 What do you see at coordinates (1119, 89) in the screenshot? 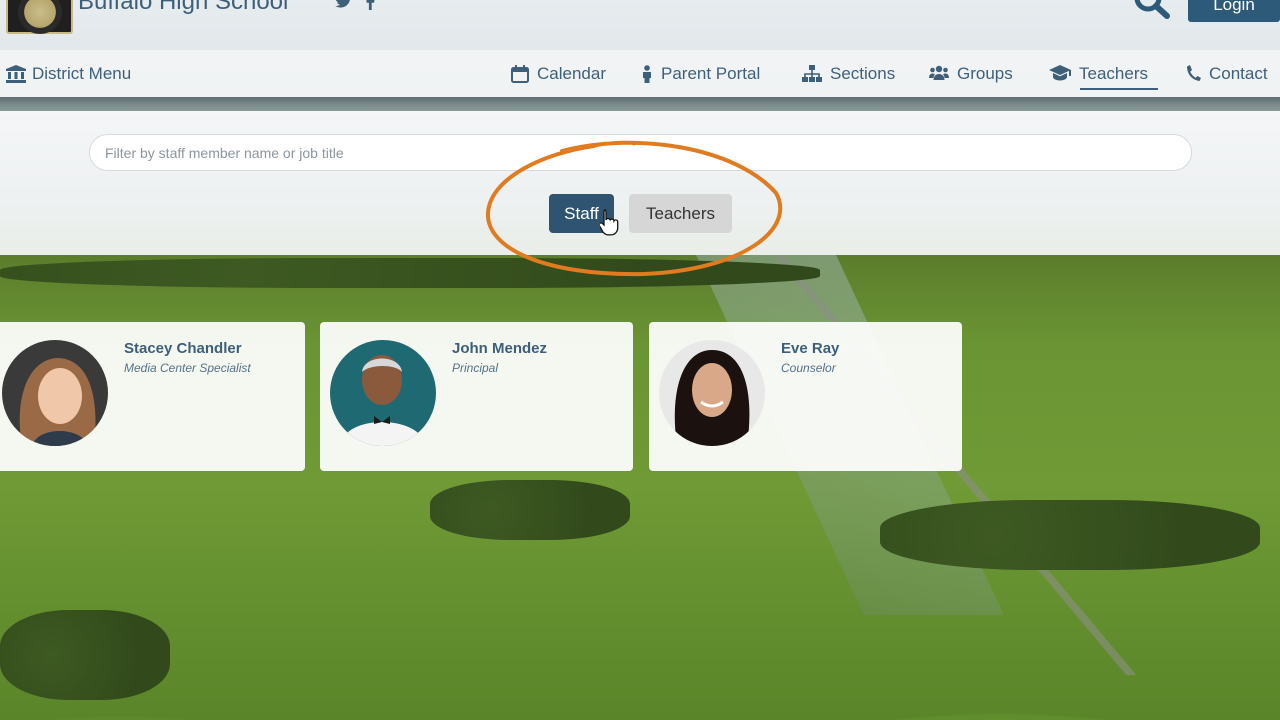
I see `active-tab-underline` at bounding box center [1119, 89].